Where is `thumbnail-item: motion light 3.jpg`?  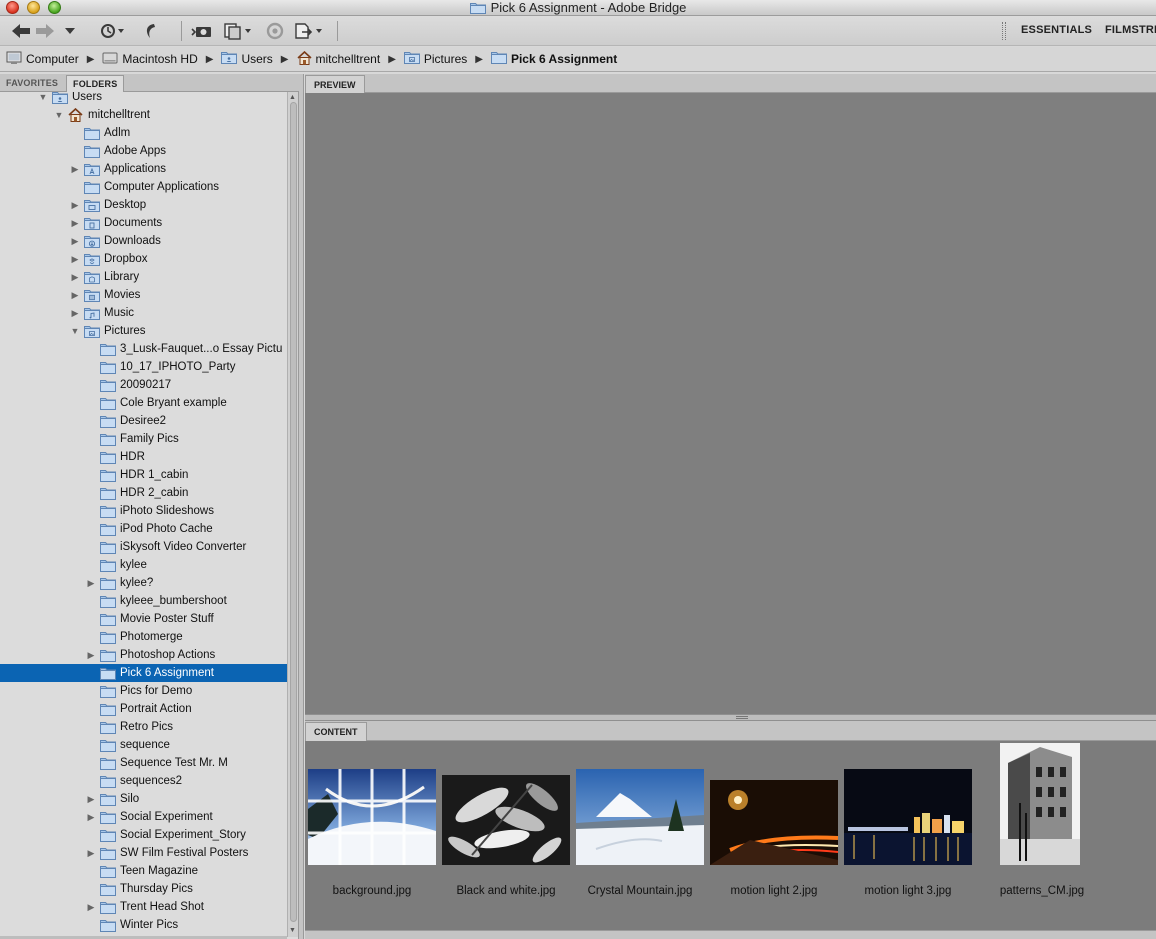
thumbnail-item: motion light 3.jpg is located at coordinates (908, 835).